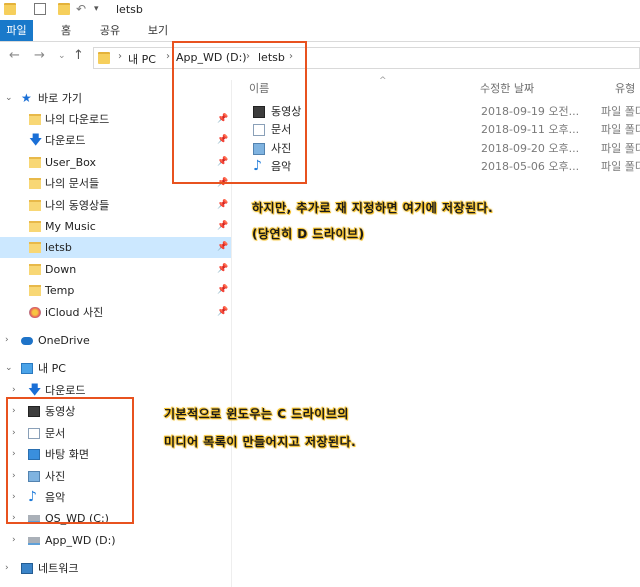 The image size is (640, 587). Describe the element at coordinates (625, 88) in the screenshot. I see `column-header-type: 유형` at that location.